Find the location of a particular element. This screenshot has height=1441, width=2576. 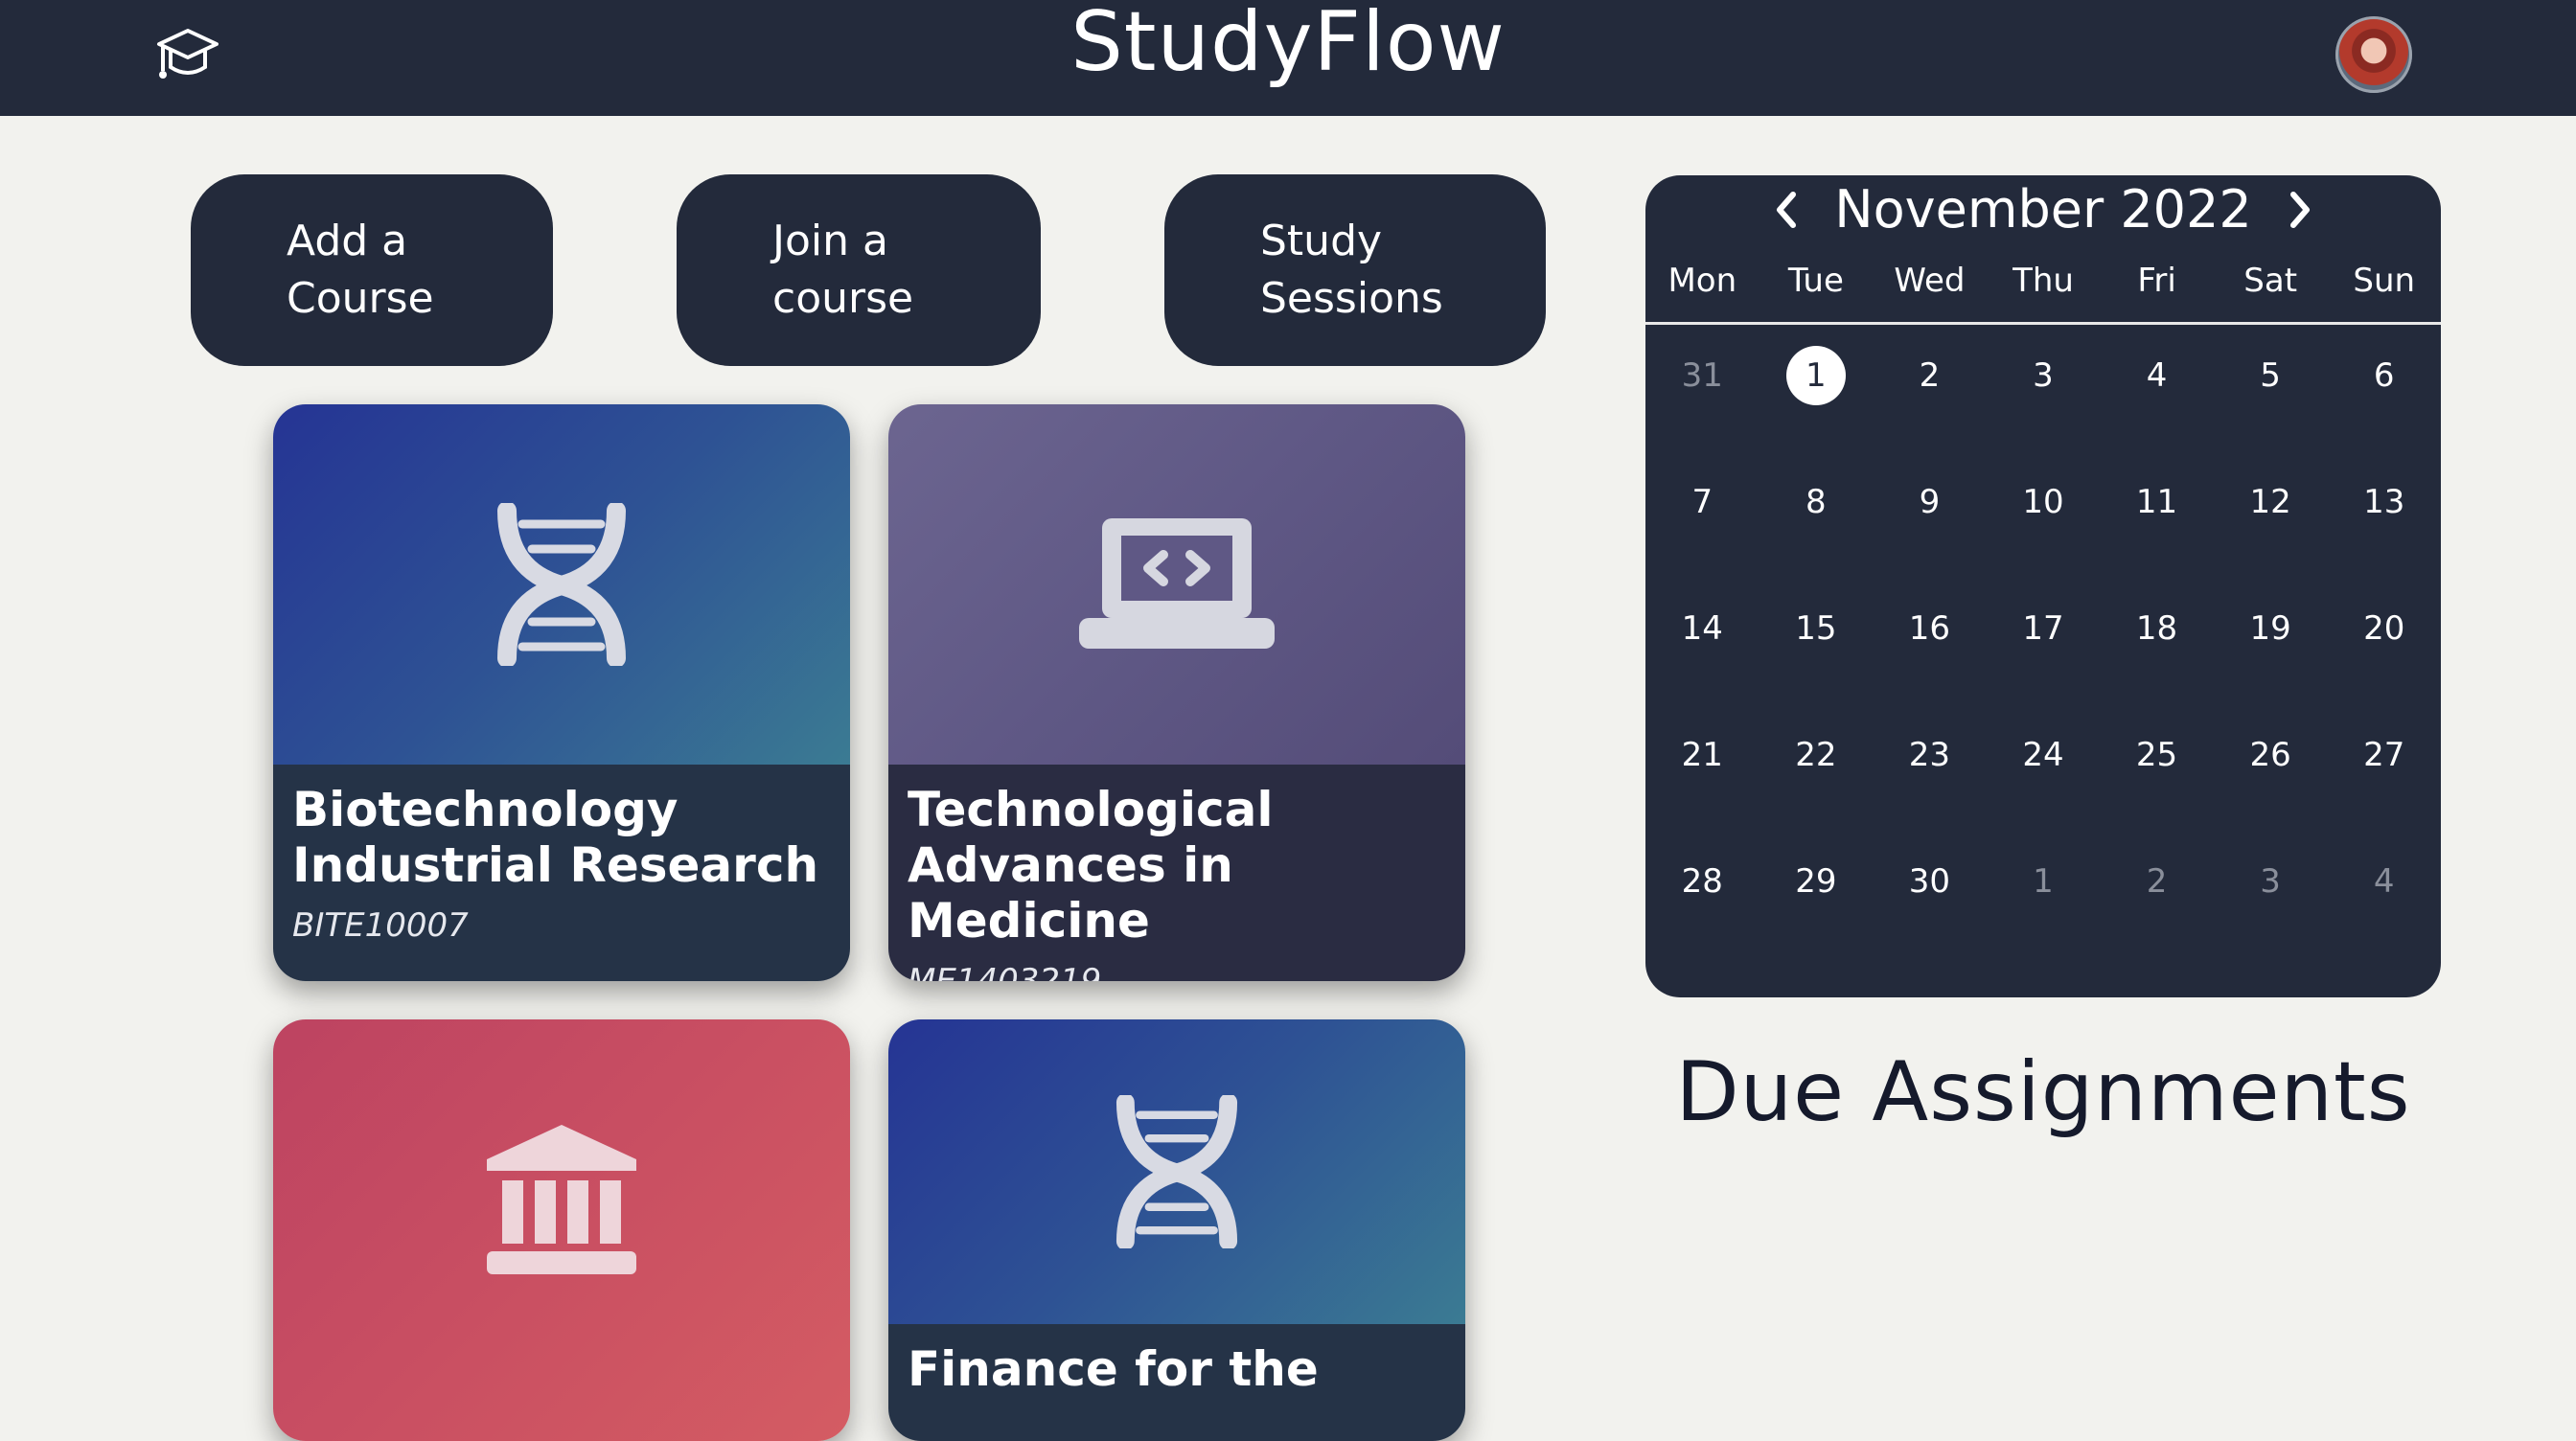

calendar-day: 8 is located at coordinates (1817, 536).